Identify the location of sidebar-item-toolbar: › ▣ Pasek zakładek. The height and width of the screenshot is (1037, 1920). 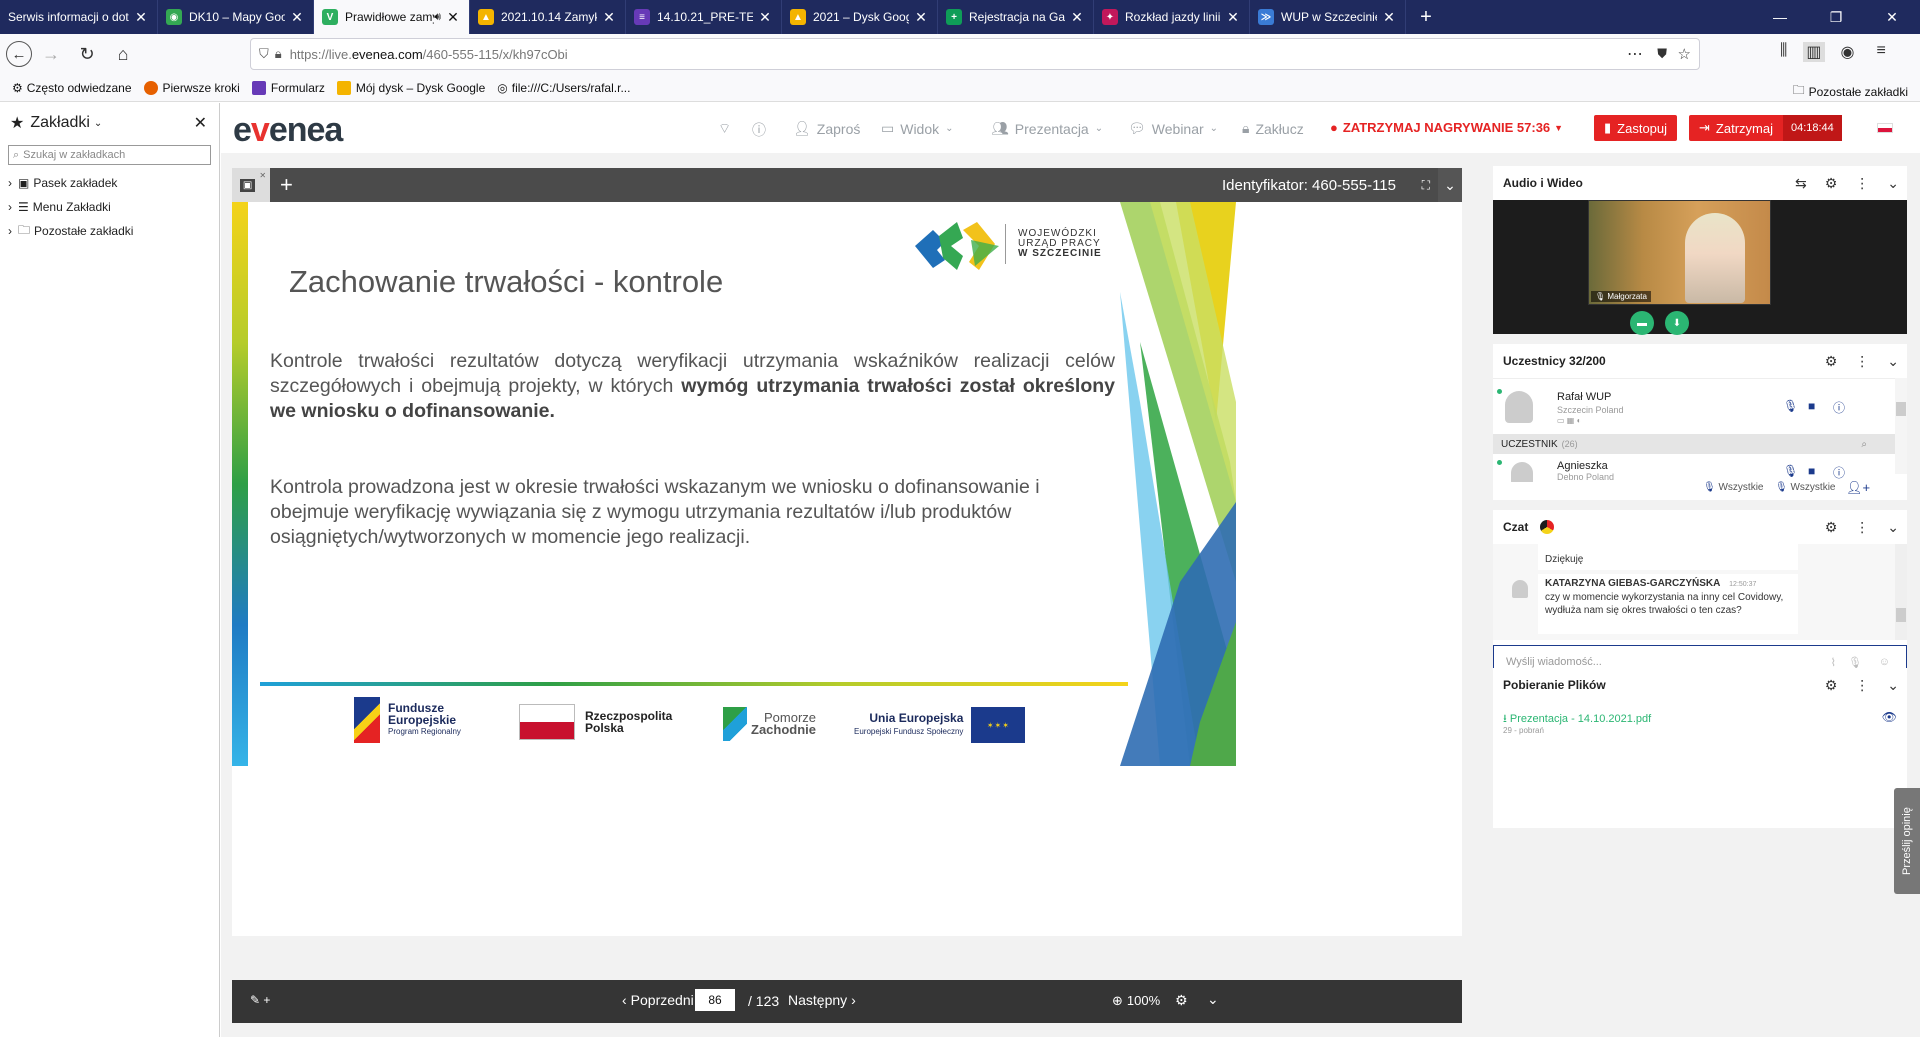
(109, 183).